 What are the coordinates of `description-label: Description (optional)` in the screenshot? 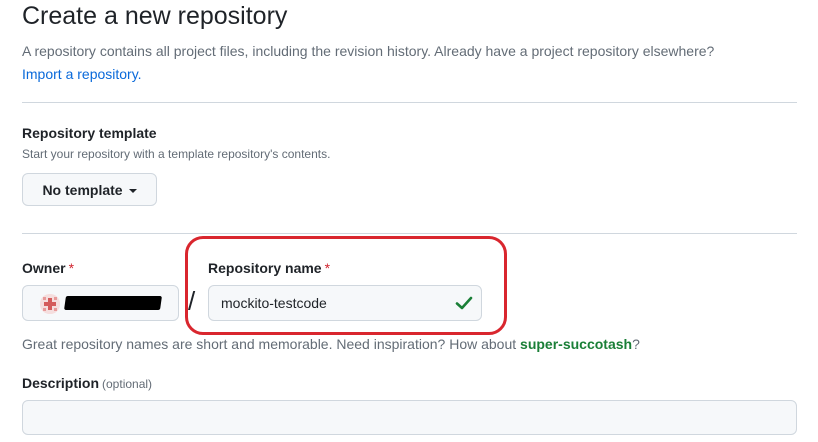 It's located at (87, 383).